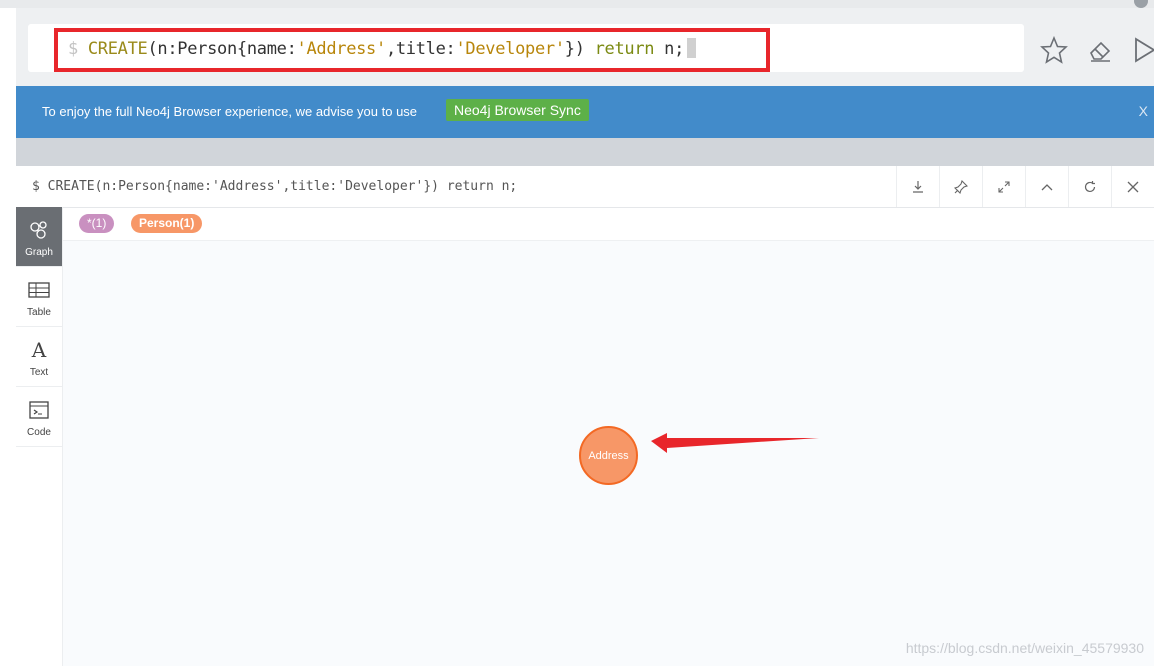  I want to click on graph-icon, so click(38, 230).